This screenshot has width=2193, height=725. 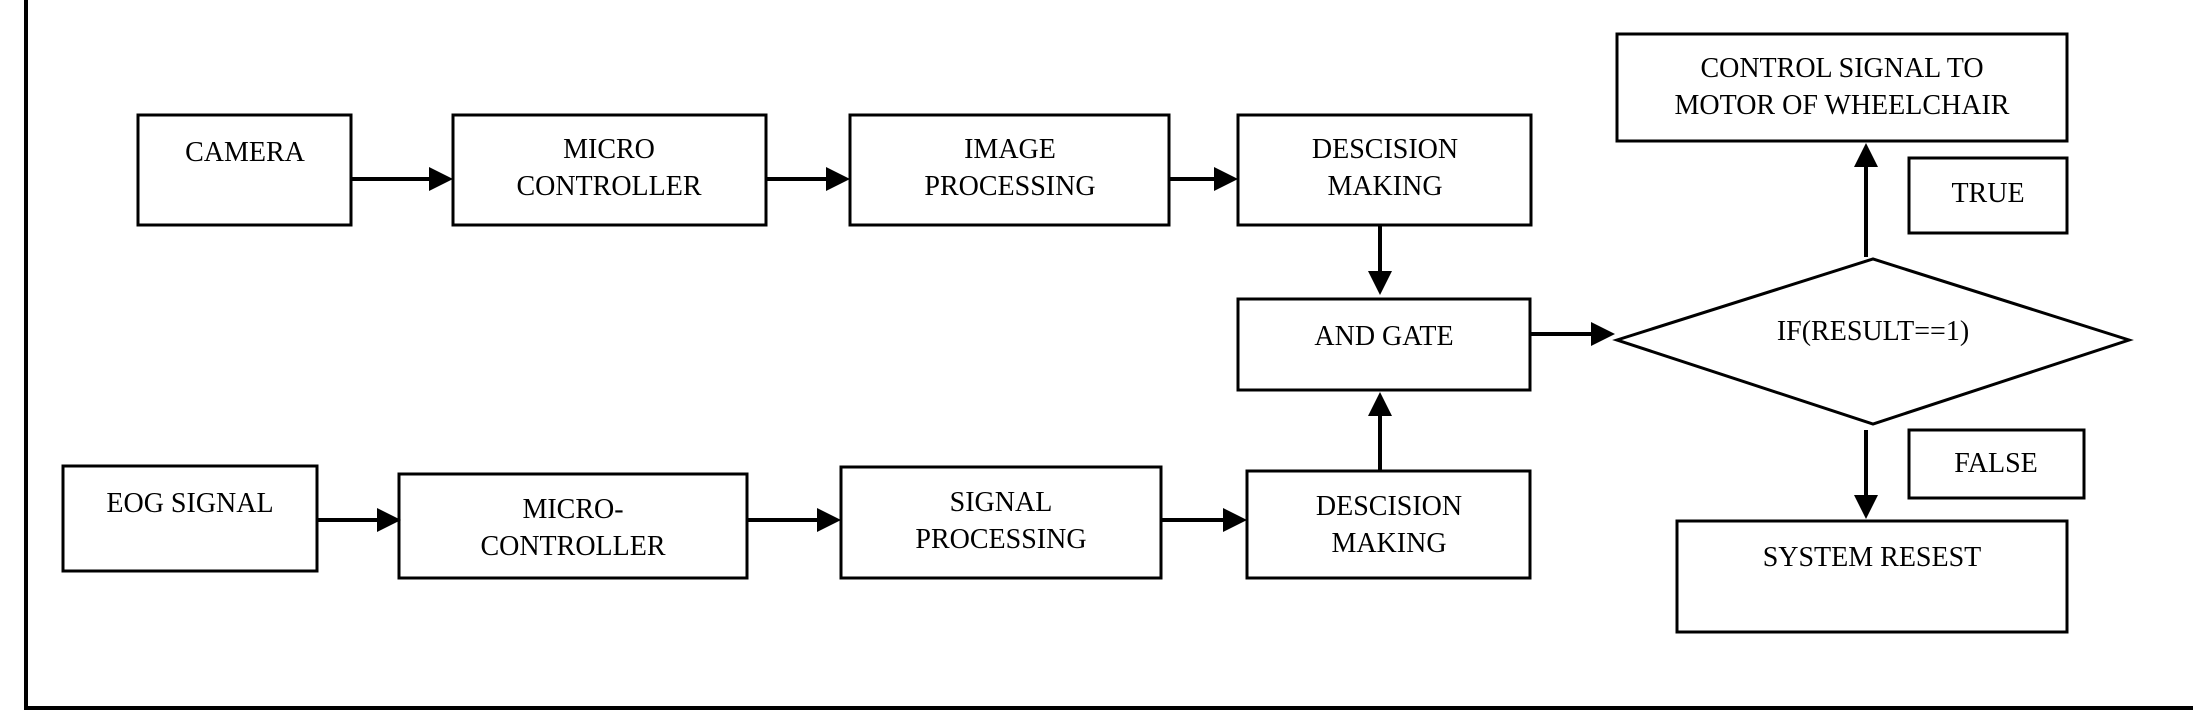 I want to click on node-micro-controller-bottom: MICRO- CONTROLLER, so click(x=573, y=526).